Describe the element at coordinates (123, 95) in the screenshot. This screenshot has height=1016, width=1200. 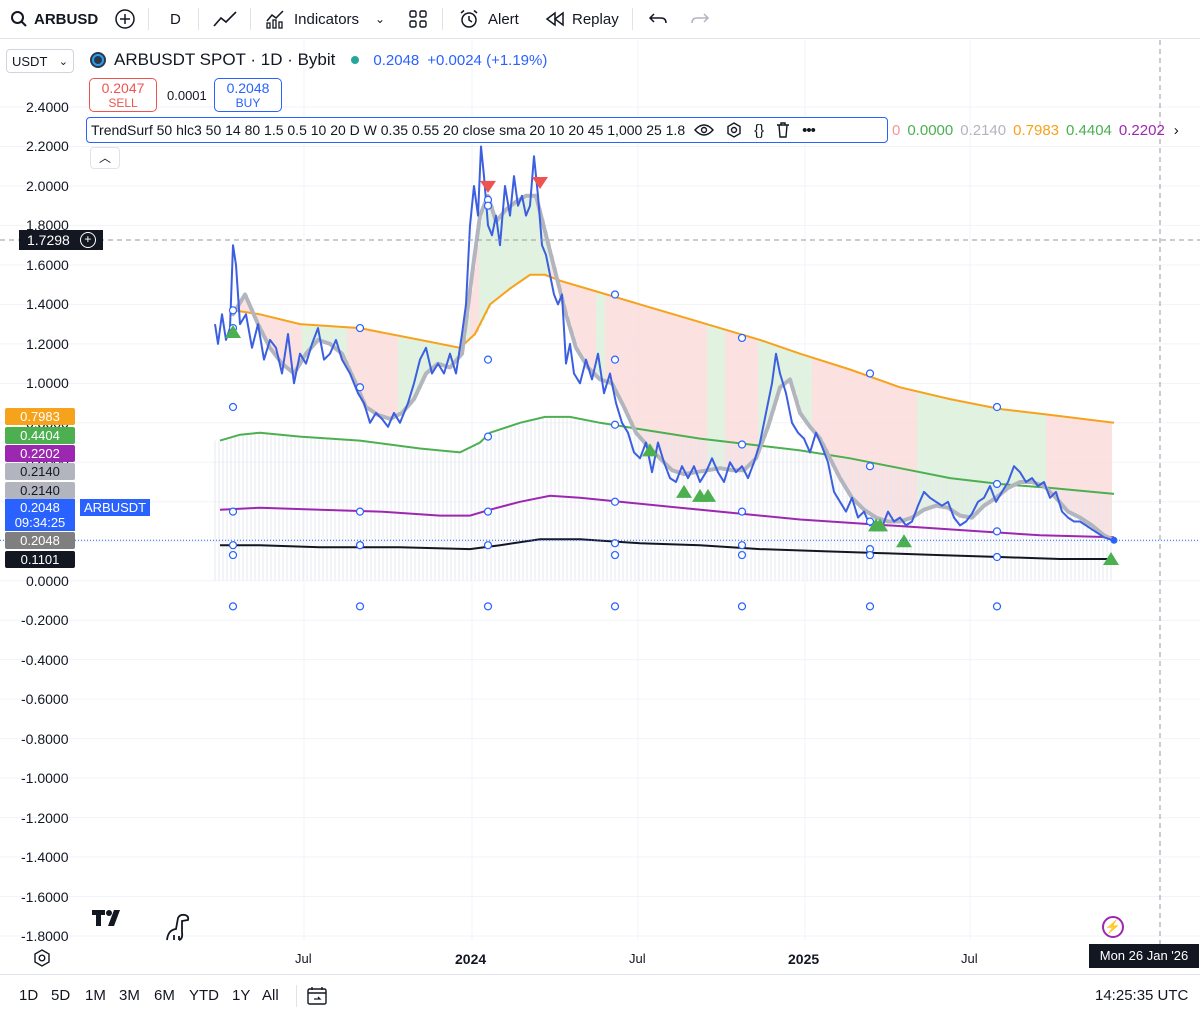
I see `sell-button: 0.2047 SELL` at that location.